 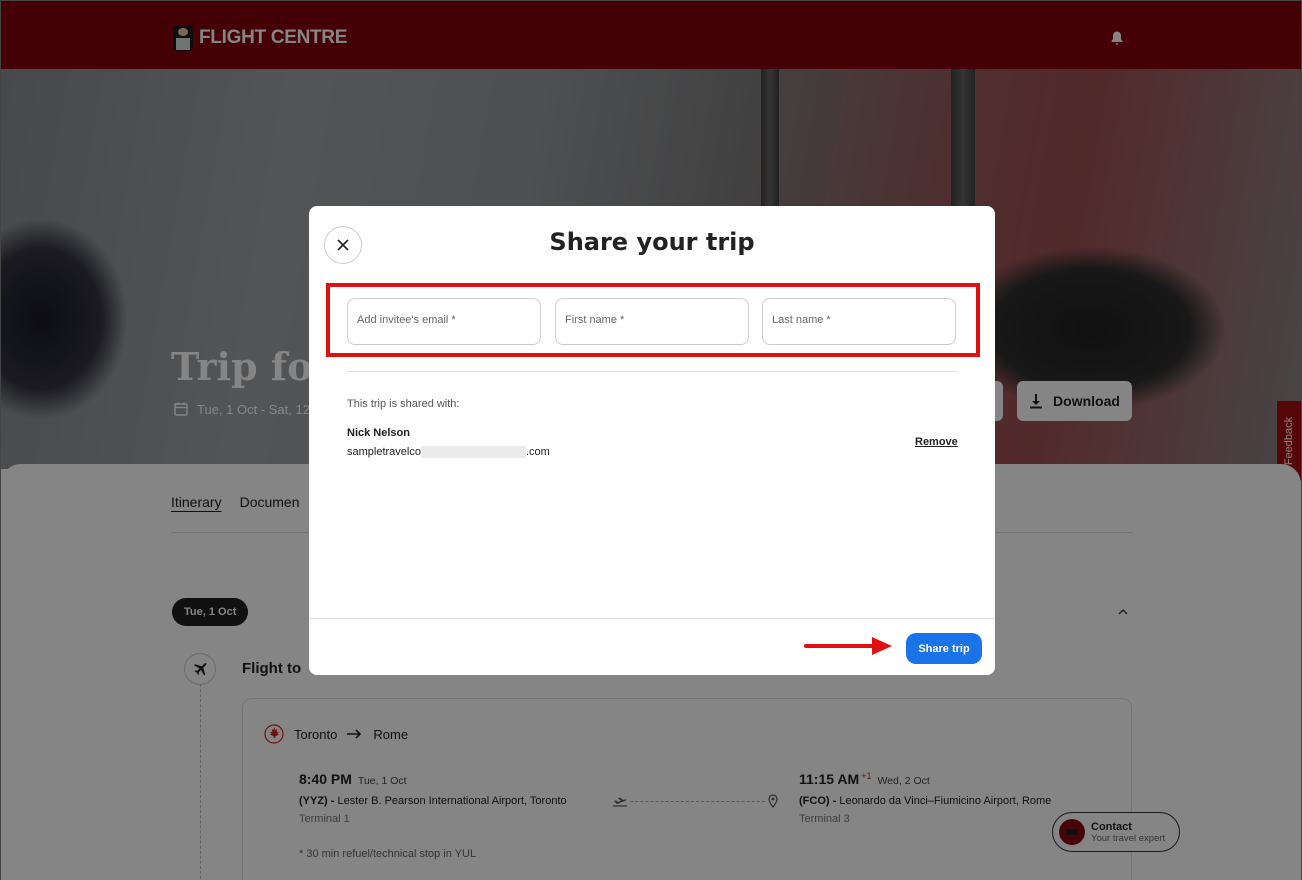 I want to click on annotation-arrow-icon, so click(x=848, y=646).